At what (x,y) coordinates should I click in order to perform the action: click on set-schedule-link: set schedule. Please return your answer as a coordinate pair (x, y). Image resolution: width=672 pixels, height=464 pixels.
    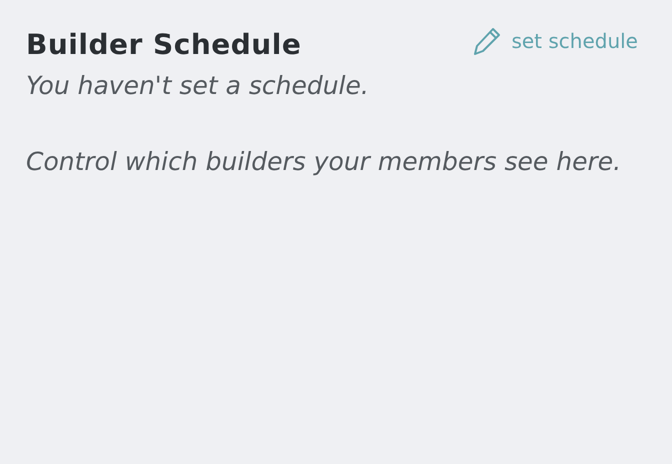
    Looking at the image, I should click on (555, 40).